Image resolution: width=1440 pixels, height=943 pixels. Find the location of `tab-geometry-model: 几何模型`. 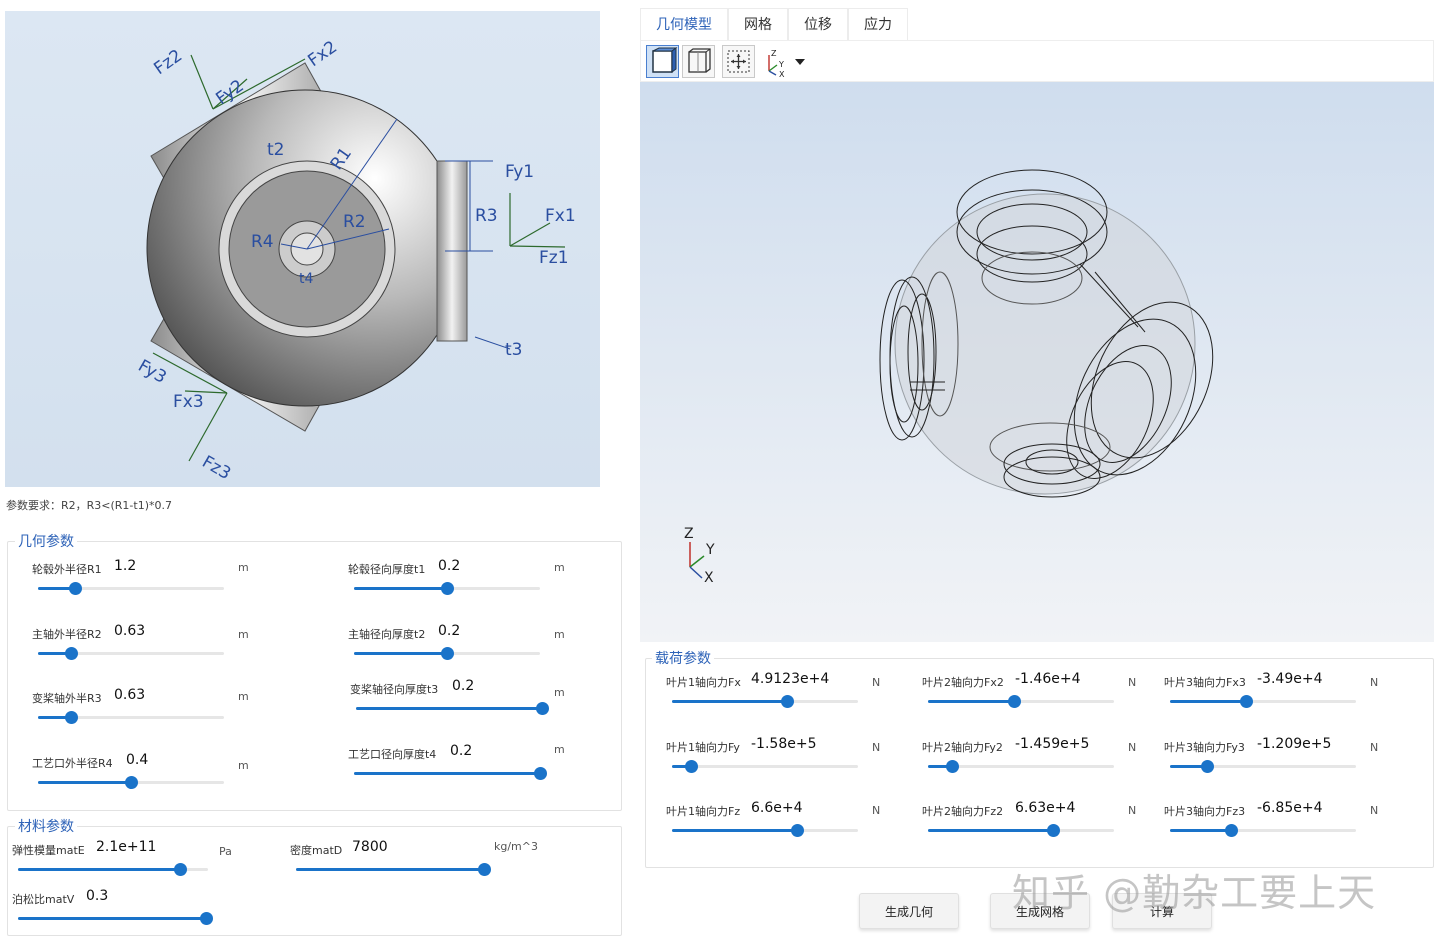

tab-geometry-model: 几何模型 is located at coordinates (684, 24).